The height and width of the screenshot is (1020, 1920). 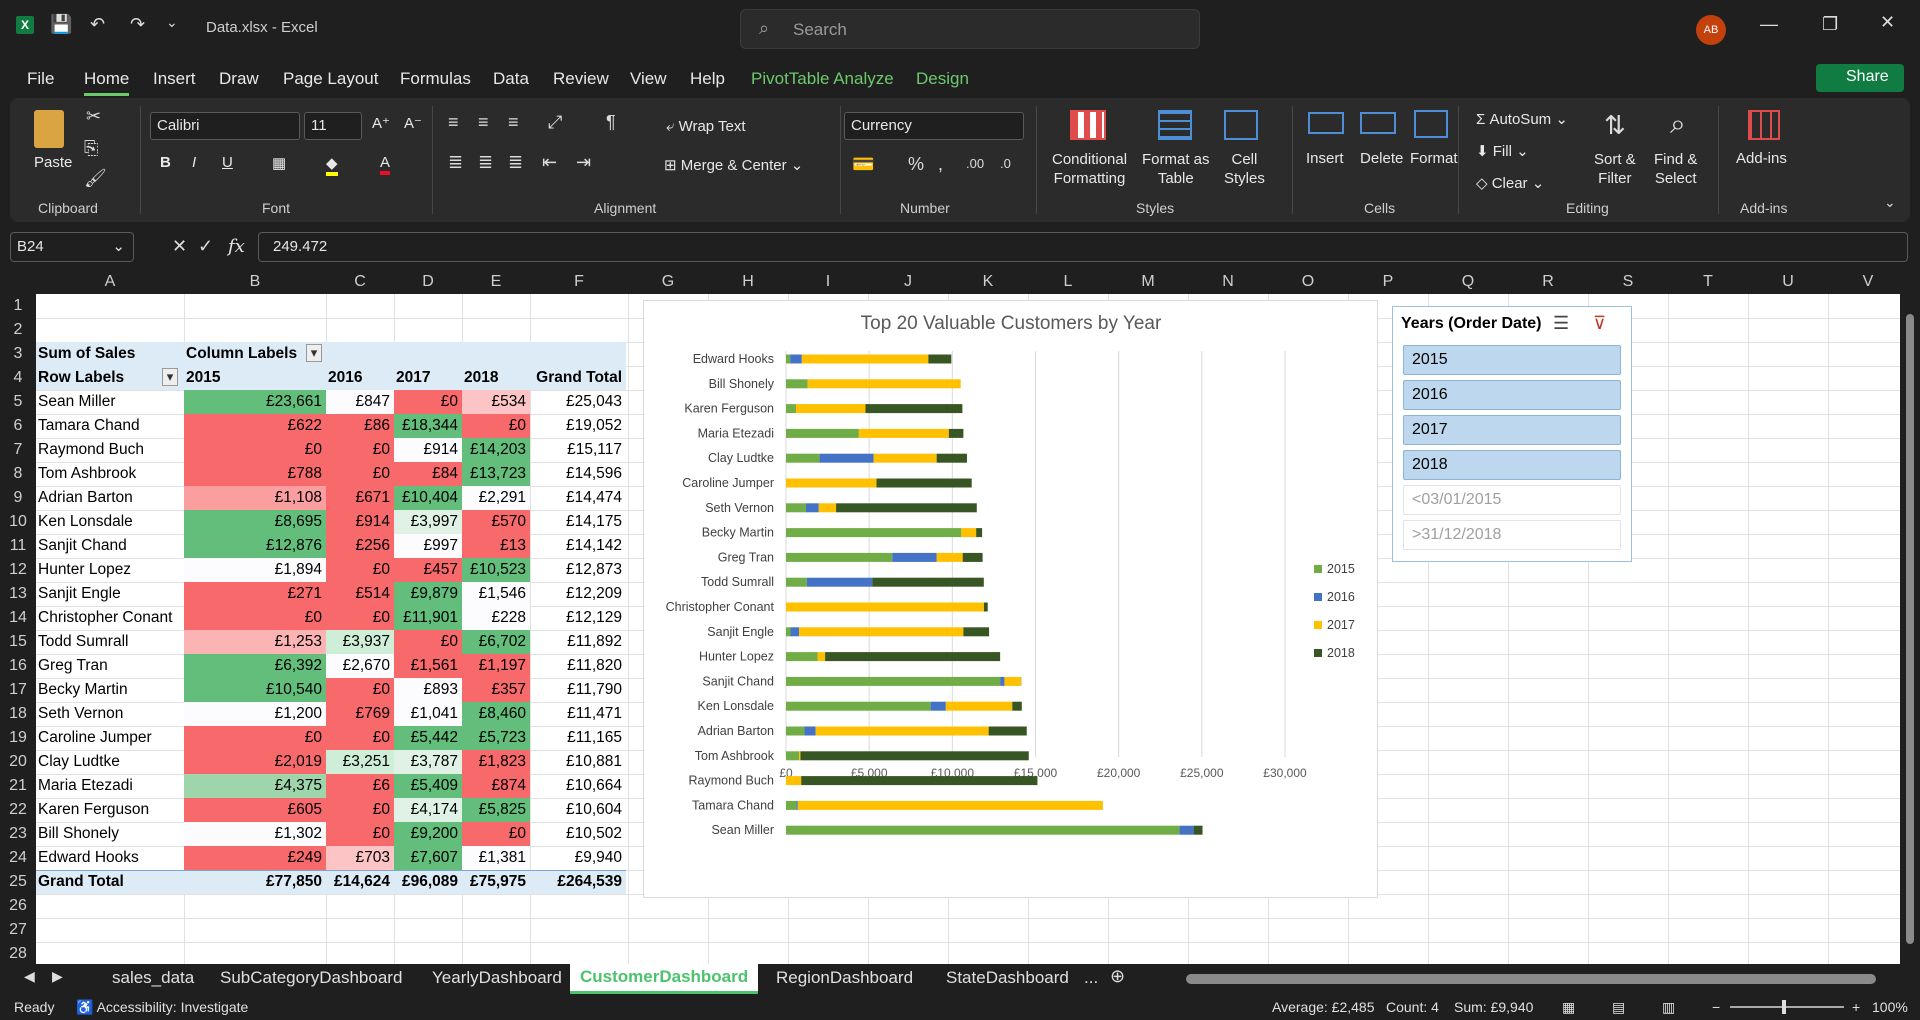 What do you see at coordinates (57, 976) in the screenshot?
I see `scroll-tabs-right-icon: ▶` at bounding box center [57, 976].